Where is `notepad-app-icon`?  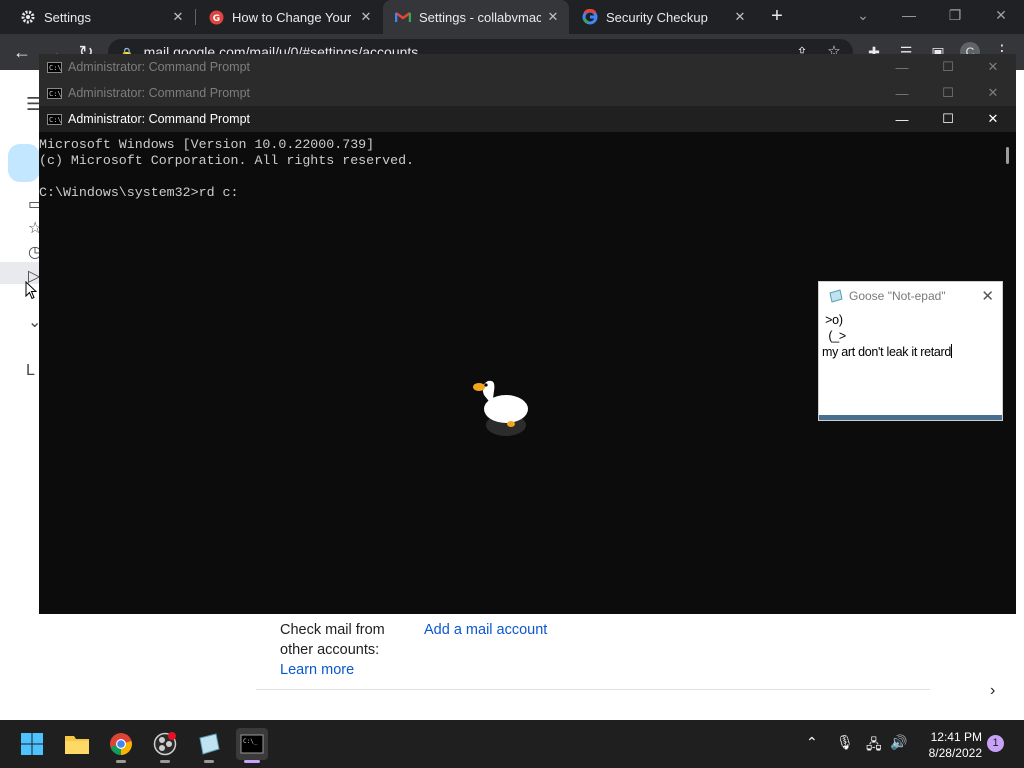
notepad-app-icon is located at coordinates (209, 745).